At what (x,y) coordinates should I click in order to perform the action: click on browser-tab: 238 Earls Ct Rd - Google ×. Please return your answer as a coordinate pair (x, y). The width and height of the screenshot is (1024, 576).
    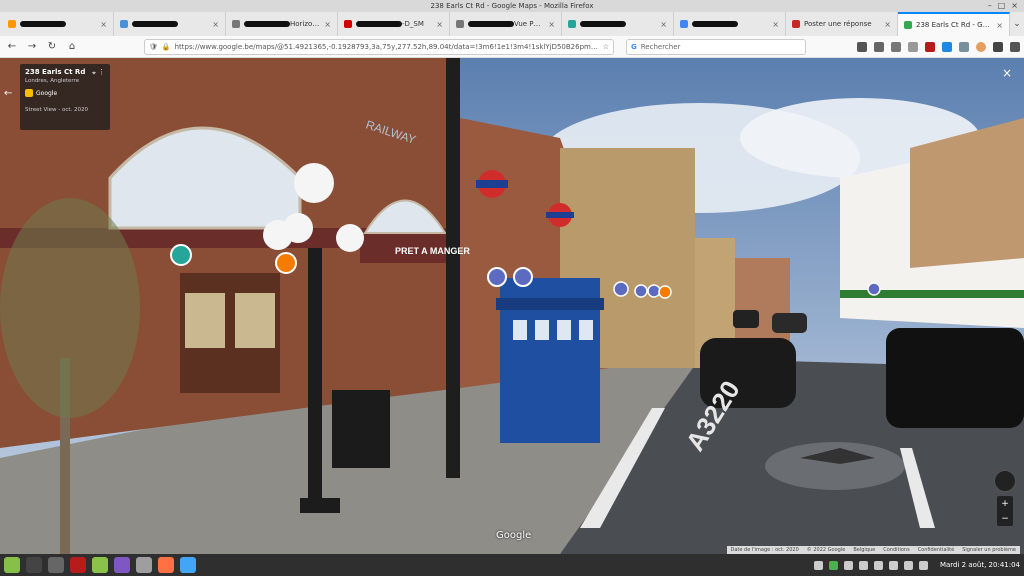
    Looking at the image, I should click on (954, 24).